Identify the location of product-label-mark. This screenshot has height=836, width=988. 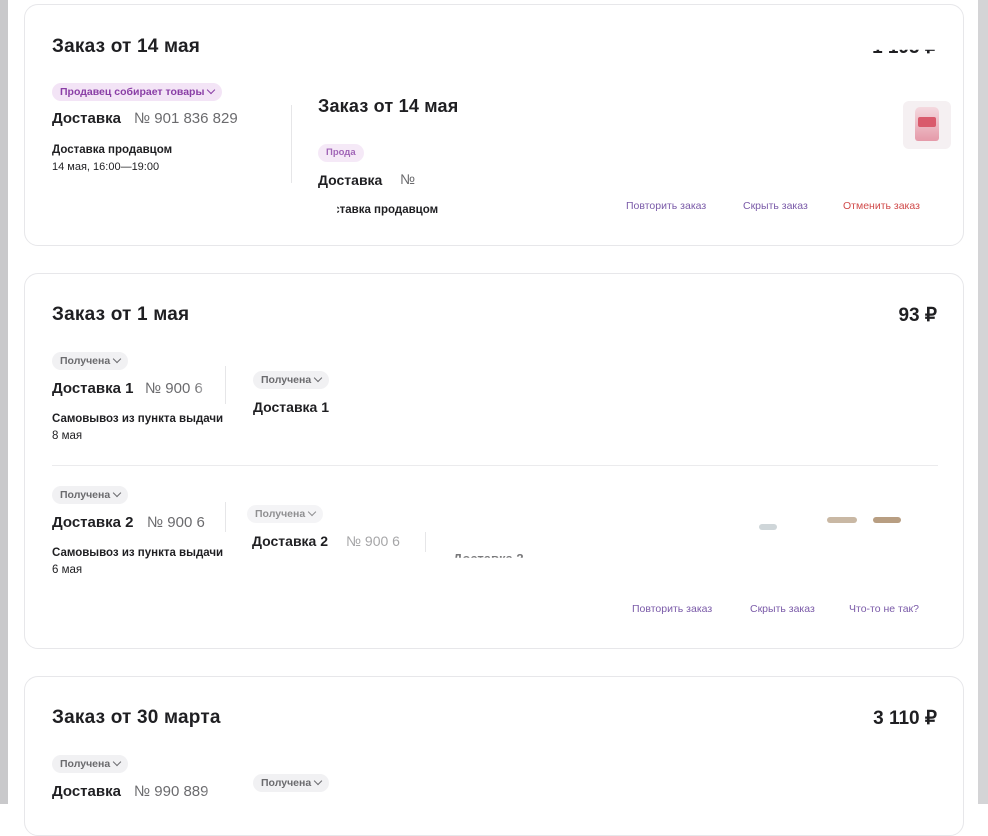
(927, 122).